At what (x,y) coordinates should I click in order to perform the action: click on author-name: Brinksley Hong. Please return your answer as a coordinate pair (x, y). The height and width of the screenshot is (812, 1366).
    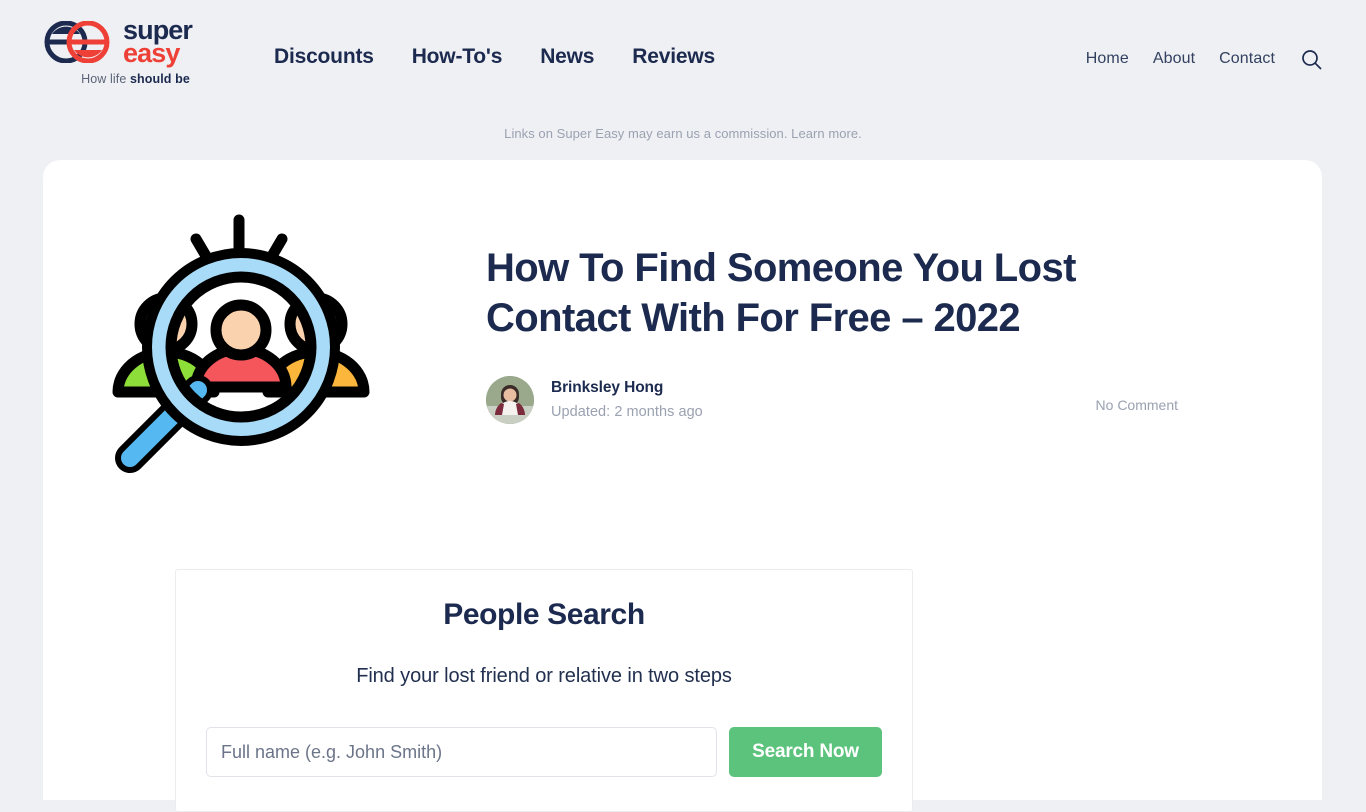
    Looking at the image, I should click on (627, 388).